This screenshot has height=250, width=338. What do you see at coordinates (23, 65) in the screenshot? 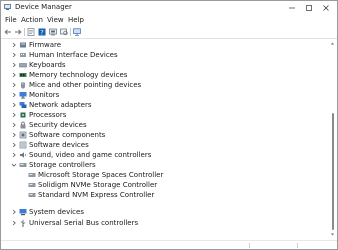
I see `keyboard-icon` at bounding box center [23, 65].